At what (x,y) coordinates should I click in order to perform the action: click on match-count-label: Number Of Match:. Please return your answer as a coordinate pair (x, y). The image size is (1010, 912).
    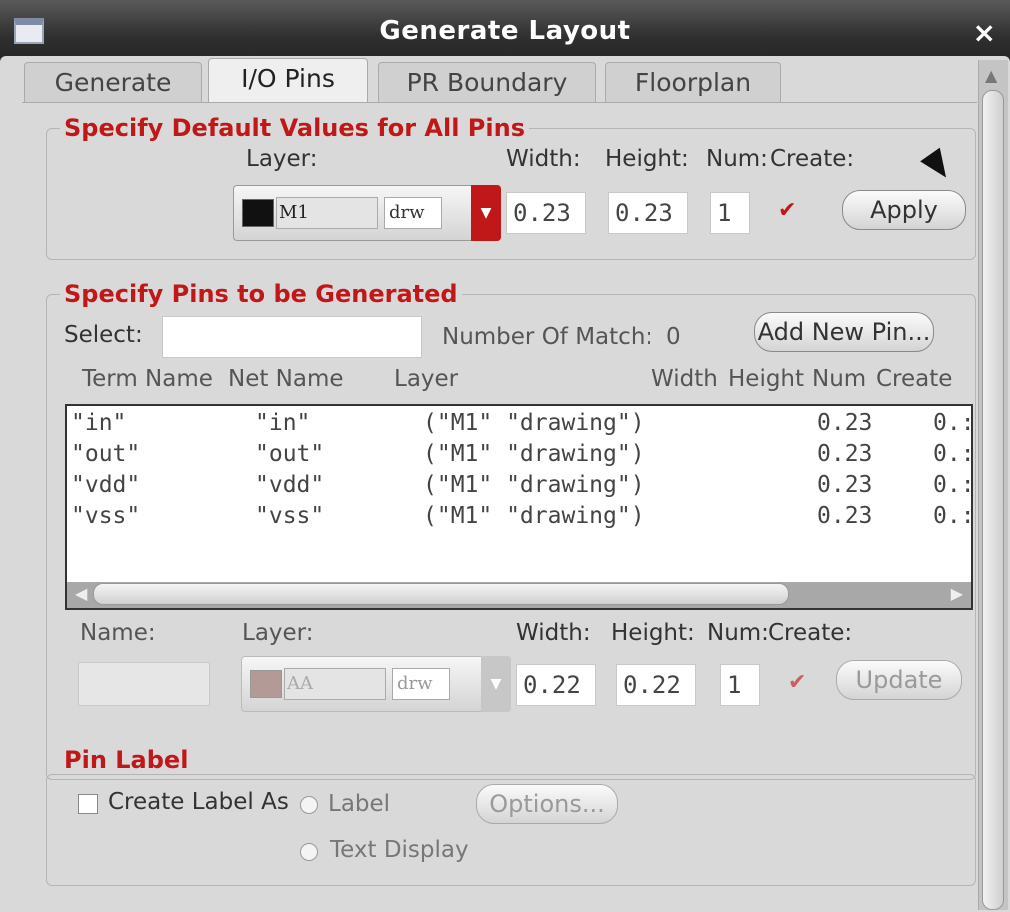
    Looking at the image, I should click on (546, 337).